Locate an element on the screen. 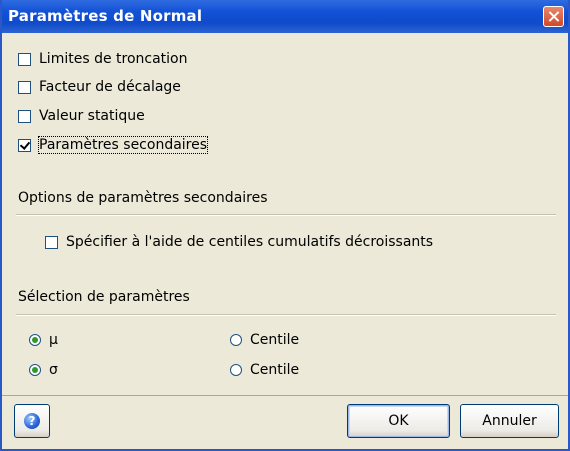 This screenshot has width=570, height=451. cancel-button: Annuler is located at coordinates (509, 421).